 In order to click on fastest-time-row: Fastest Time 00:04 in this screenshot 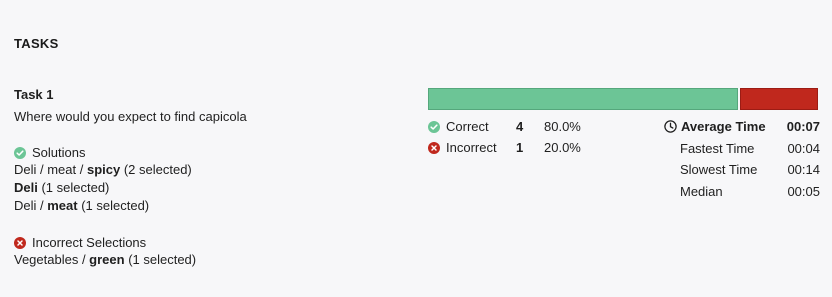, I will do `click(742, 149)`.